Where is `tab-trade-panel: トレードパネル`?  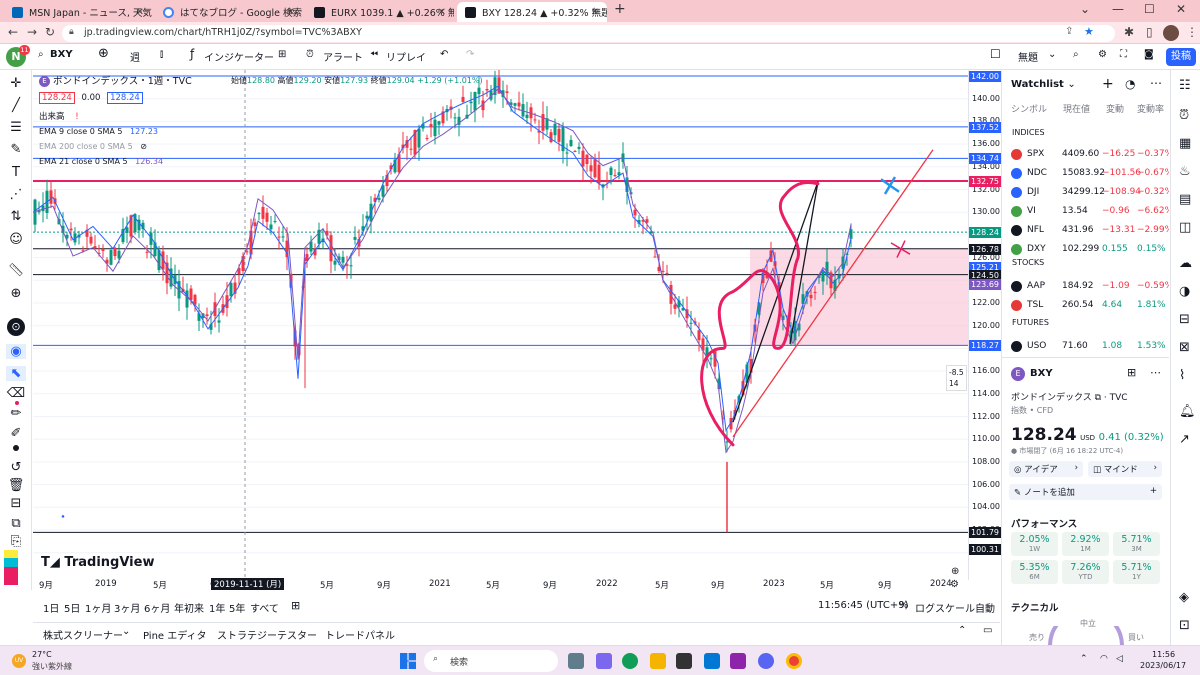
tab-trade-panel: トレードパネル is located at coordinates (360, 634).